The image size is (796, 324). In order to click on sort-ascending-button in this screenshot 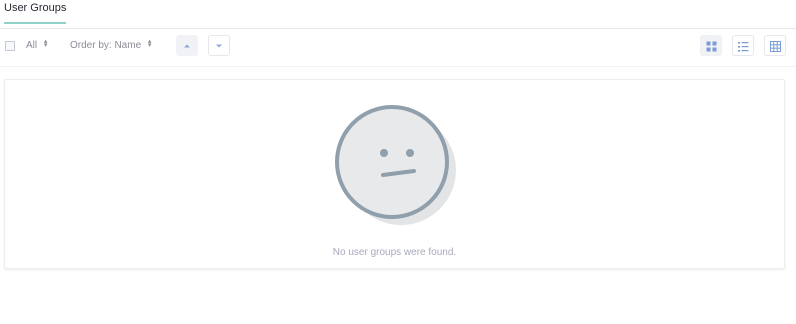, I will do `click(187, 45)`.